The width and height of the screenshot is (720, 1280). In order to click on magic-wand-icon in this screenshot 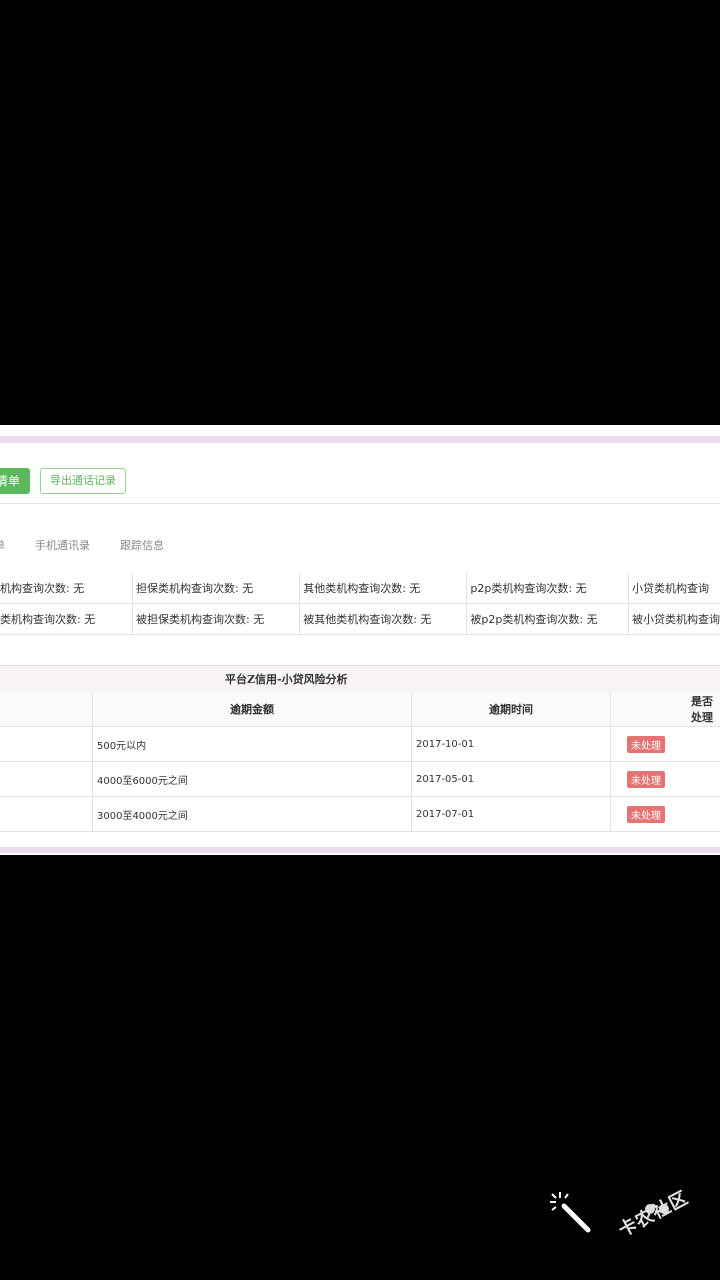, I will do `click(571, 1213)`.